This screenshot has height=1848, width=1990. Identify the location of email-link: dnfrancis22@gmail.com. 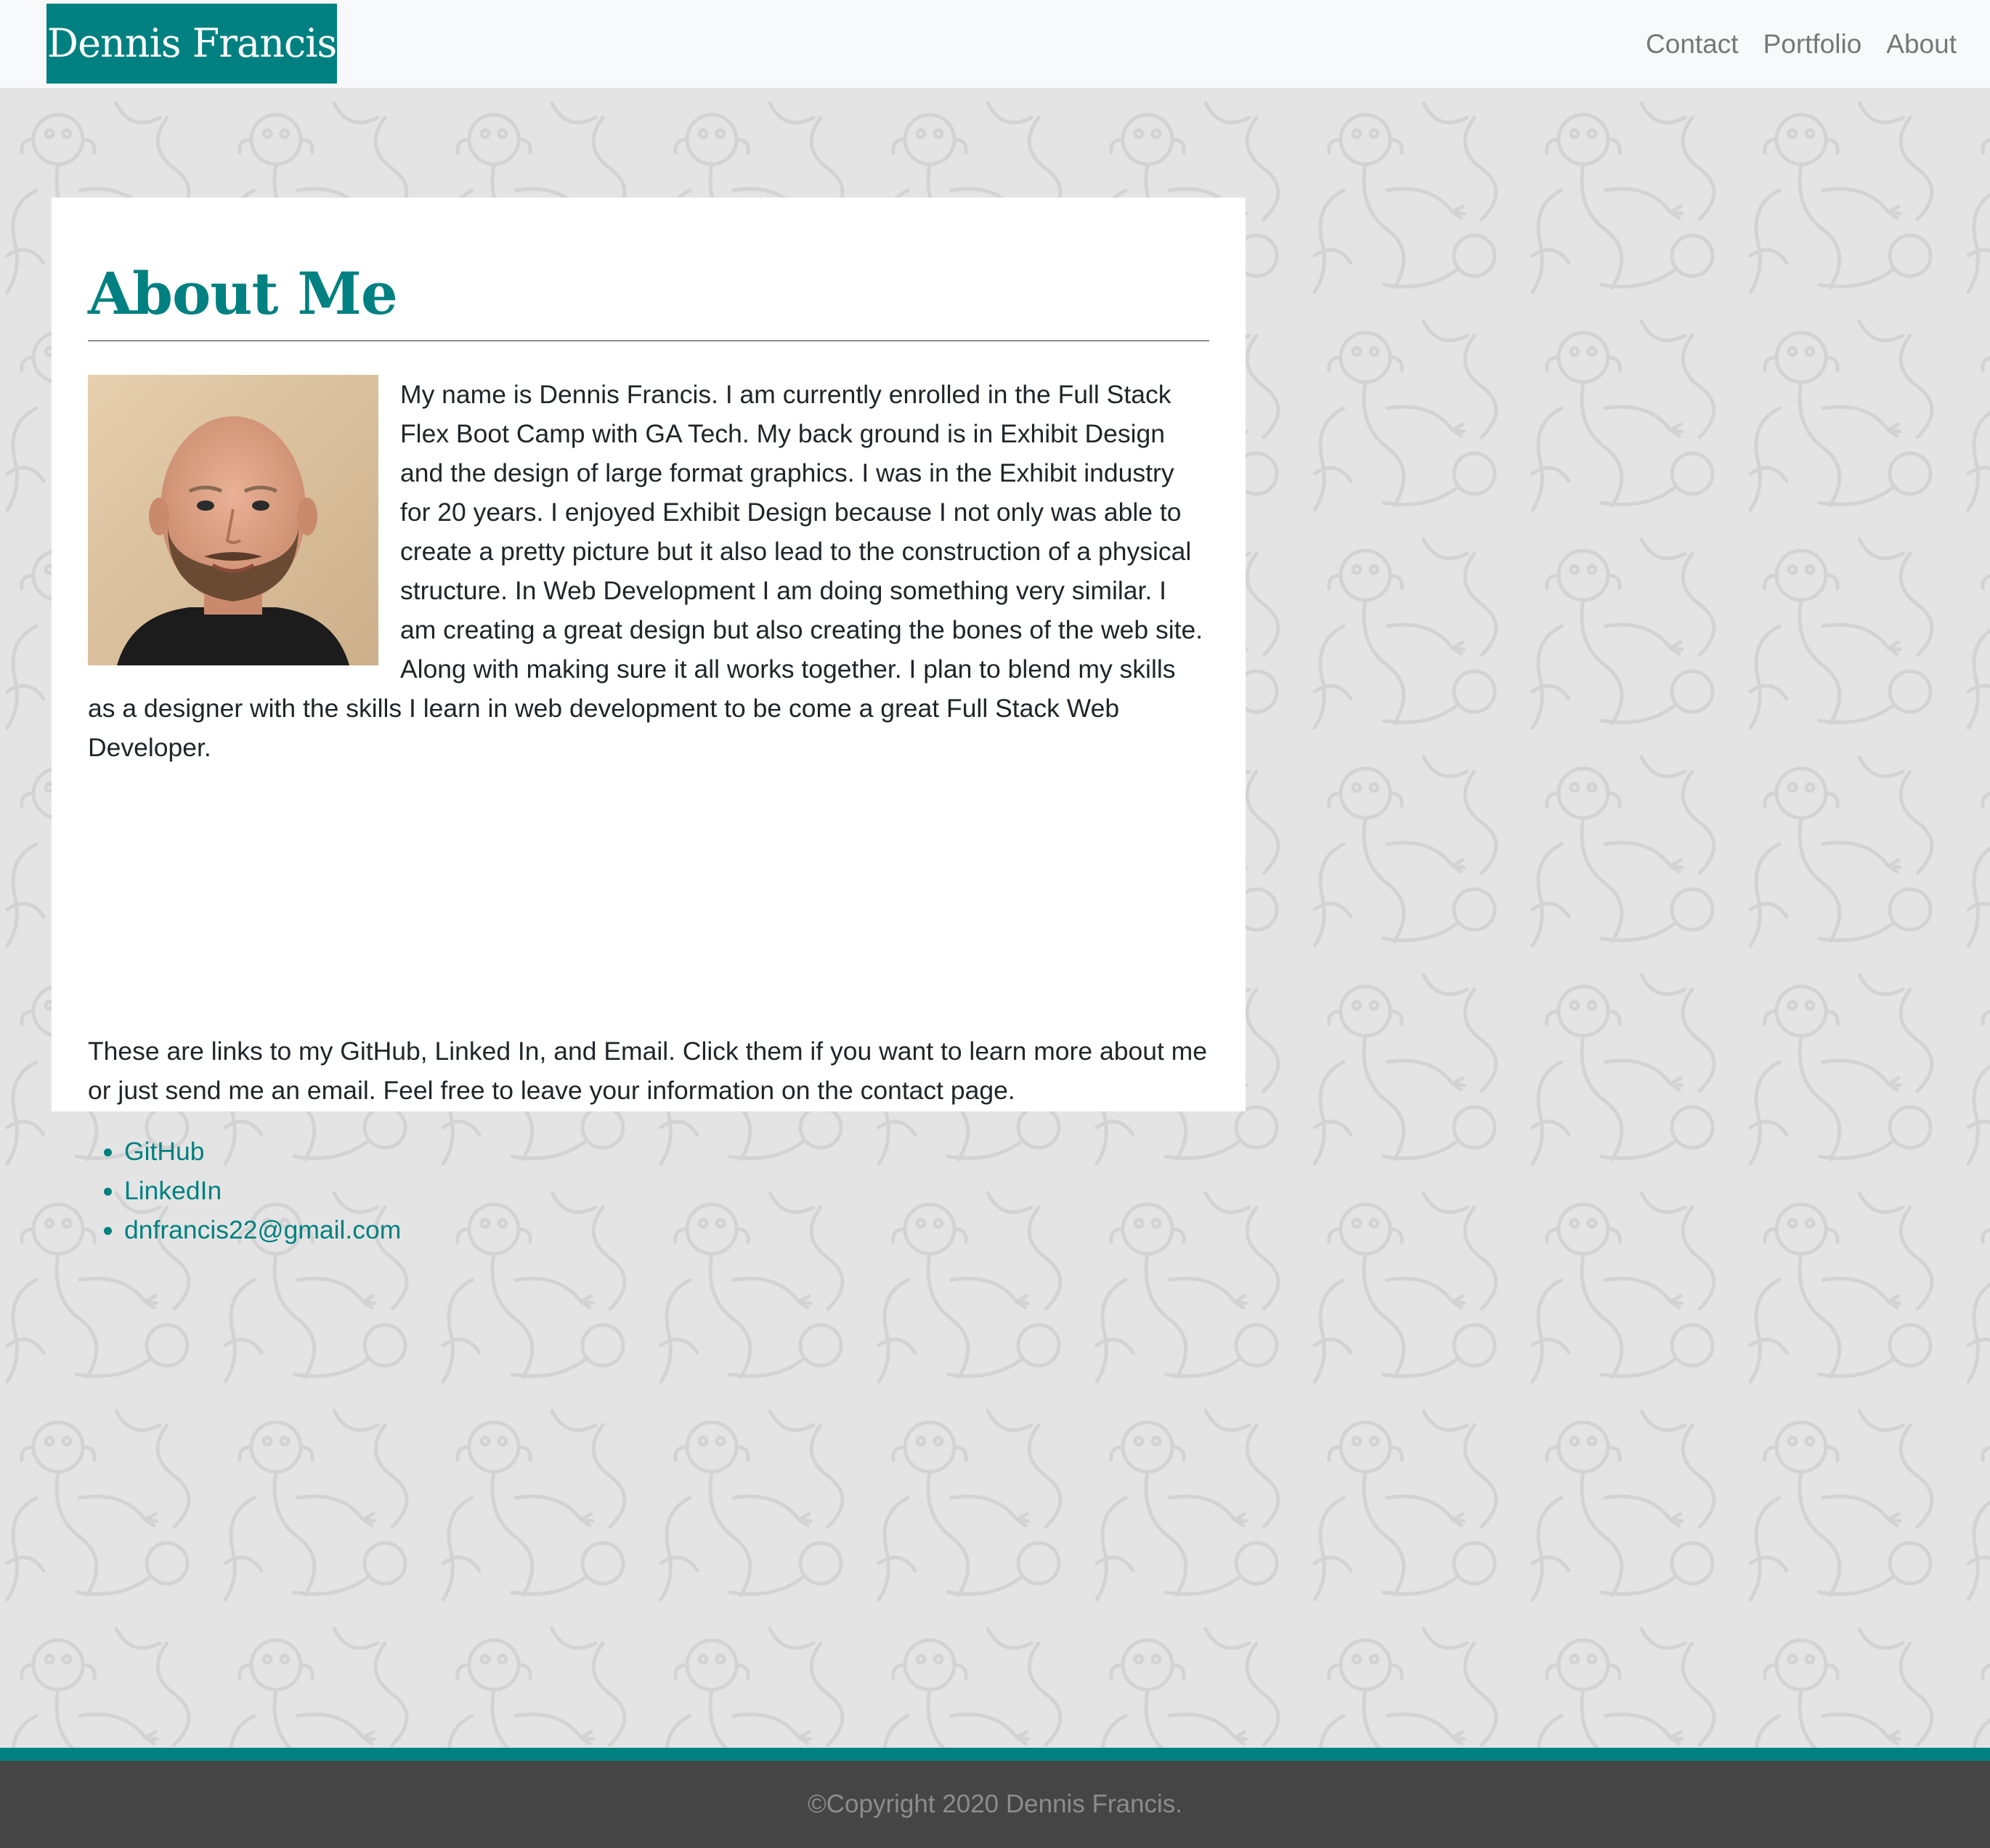
(262, 1229).